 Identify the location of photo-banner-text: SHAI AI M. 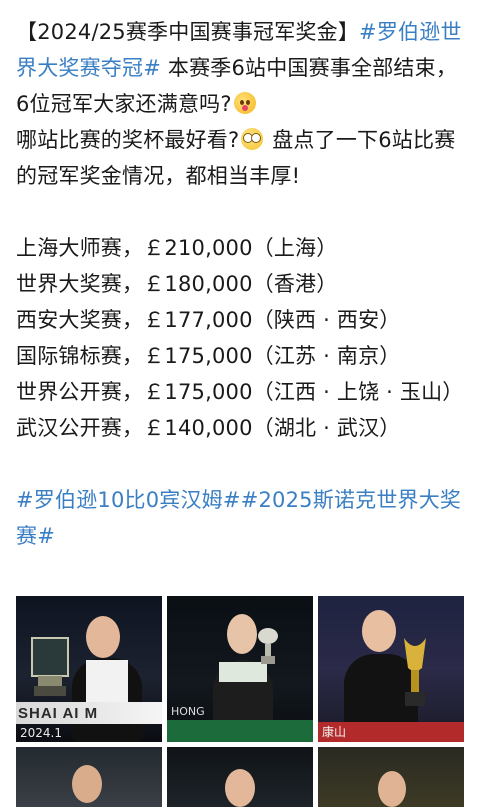
(58, 713).